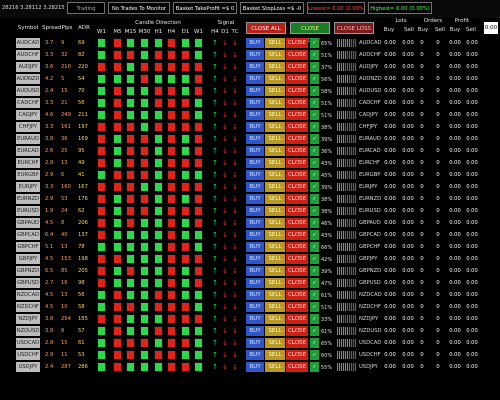  What do you see at coordinates (28, 355) in the screenshot?
I see `symbol-button: USDCHF` at bounding box center [28, 355].